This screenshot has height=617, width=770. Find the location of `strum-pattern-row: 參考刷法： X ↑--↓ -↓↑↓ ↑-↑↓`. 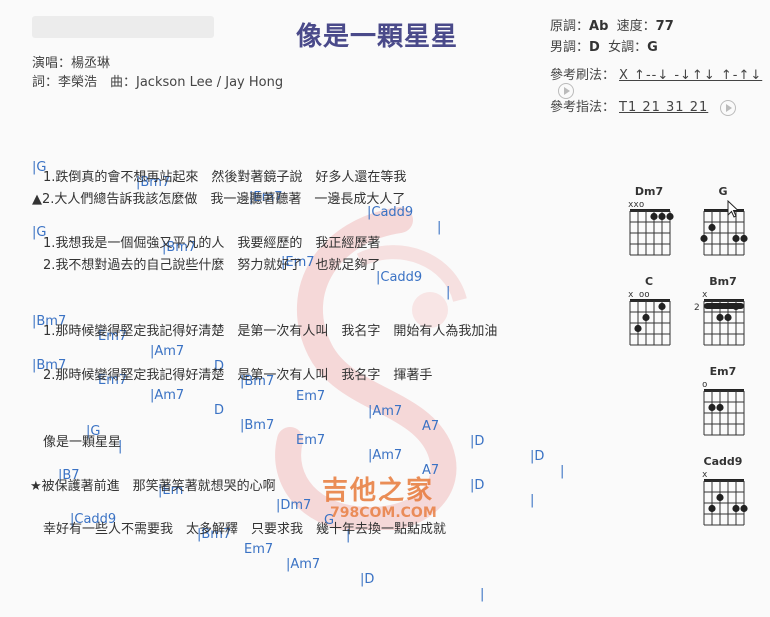

strum-pattern-row: 參考刷法： X ↑--↓ -↓↑↓ ↑-↑↓ is located at coordinates (660, 81).